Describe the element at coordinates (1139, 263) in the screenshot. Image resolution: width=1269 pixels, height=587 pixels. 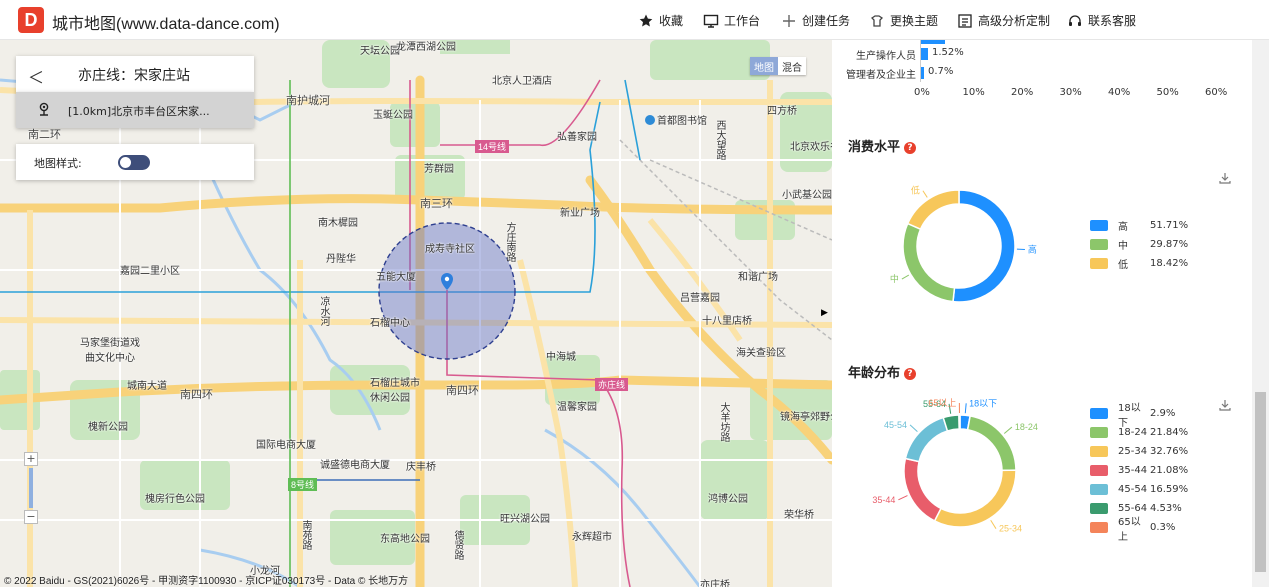
I see `legend-item: 低 18.42%` at that location.